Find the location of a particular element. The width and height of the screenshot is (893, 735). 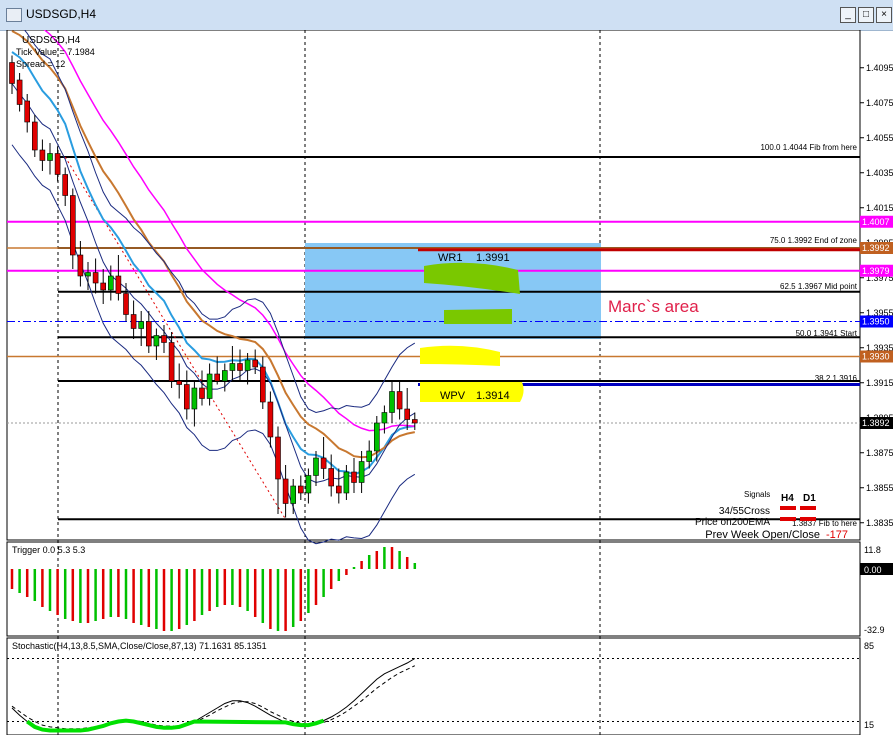

marcs-area-label: Marc`s area is located at coordinates (653, 306).